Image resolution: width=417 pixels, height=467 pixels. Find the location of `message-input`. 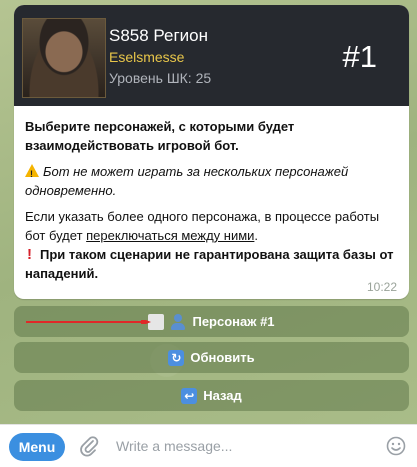

message-input is located at coordinates (236, 446).